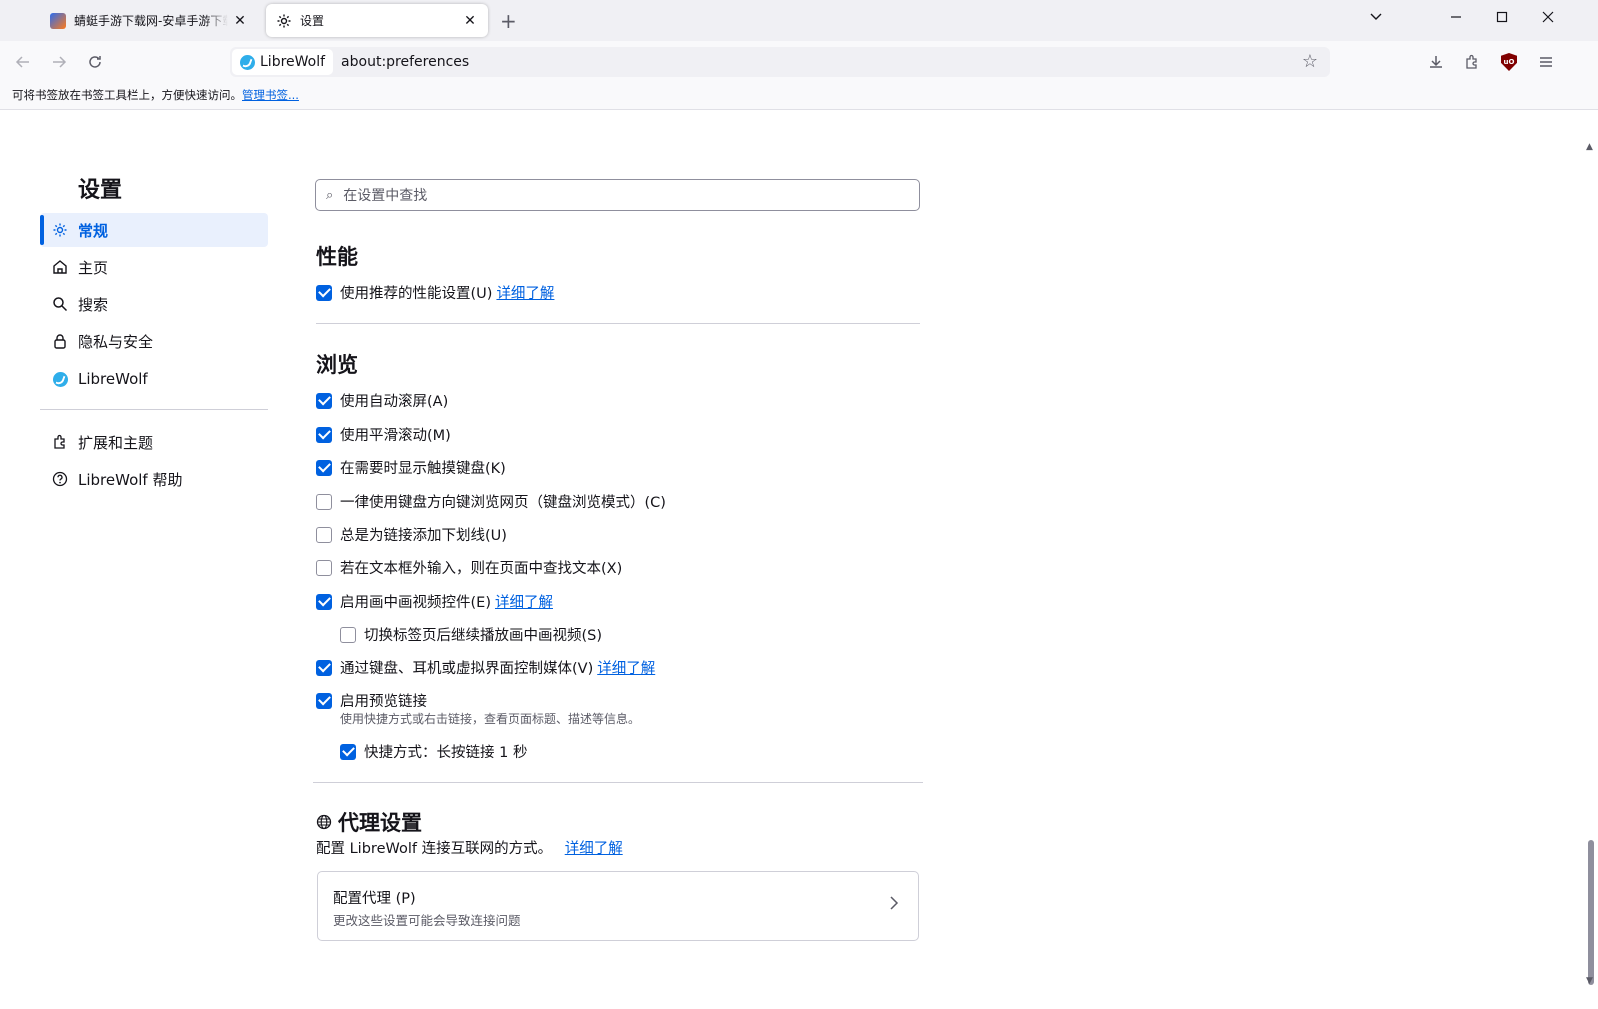  I want to click on proxy-description-text: 配置 LibreWolf 连接互联网的方式。, so click(434, 849).